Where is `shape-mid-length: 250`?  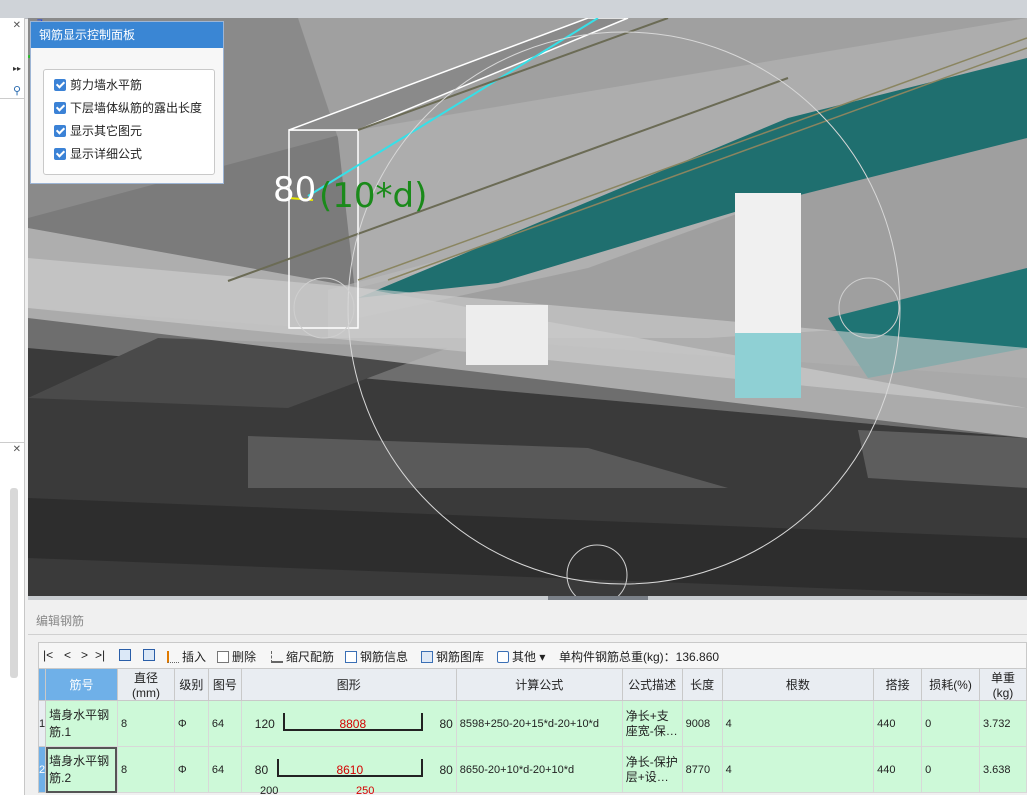 shape-mid-length: 250 is located at coordinates (365, 790).